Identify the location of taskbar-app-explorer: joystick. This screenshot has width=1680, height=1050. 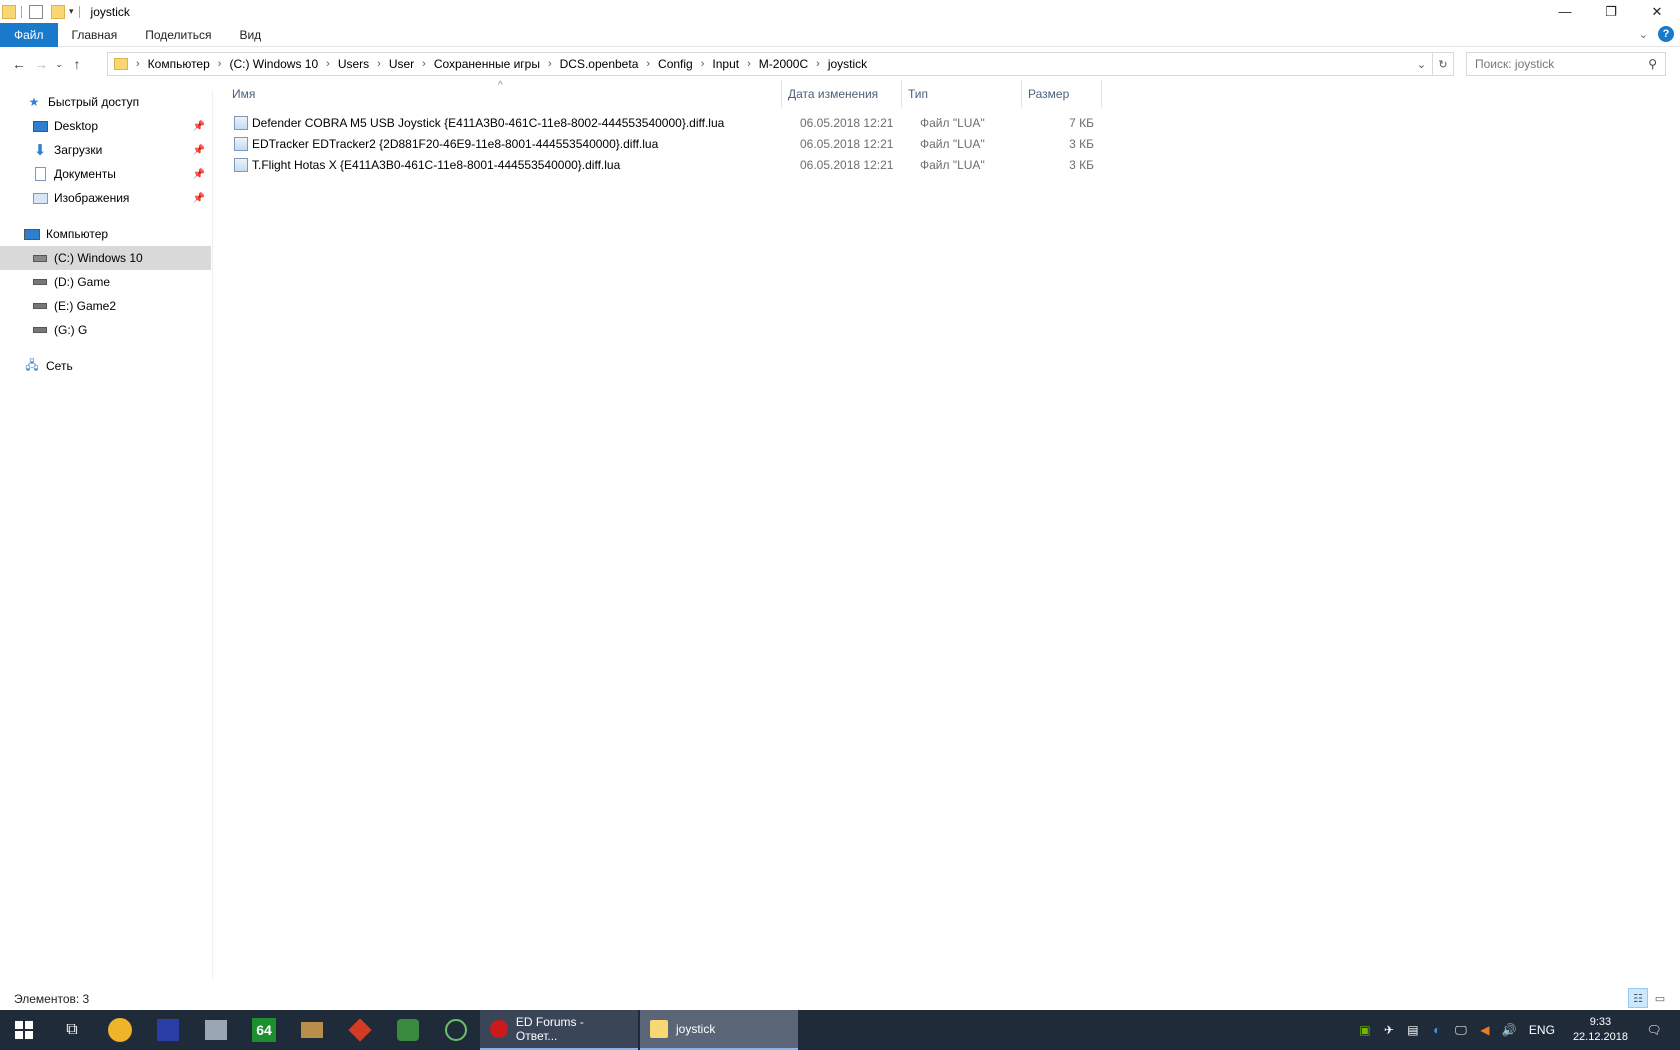
(719, 1030).